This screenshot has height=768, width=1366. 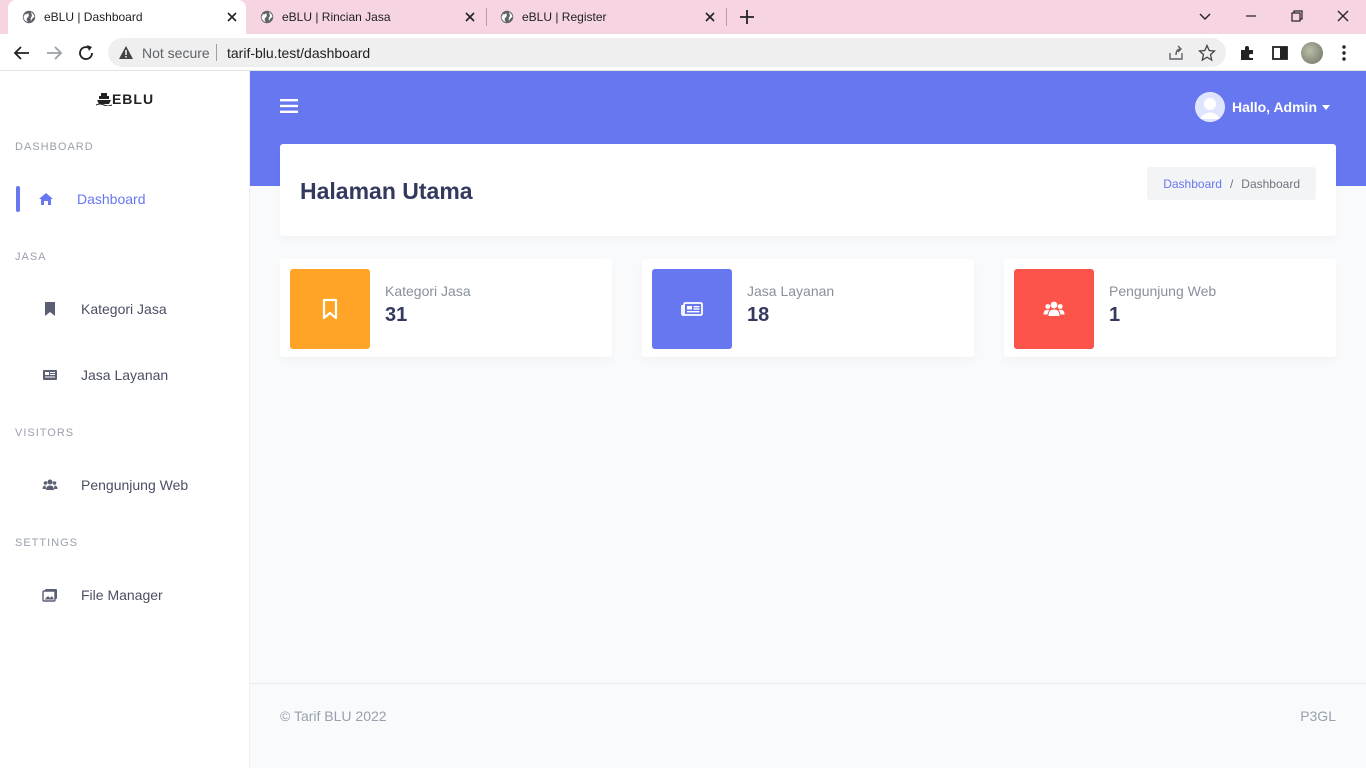 I want to click on restore-icon, so click(x=1297, y=16).